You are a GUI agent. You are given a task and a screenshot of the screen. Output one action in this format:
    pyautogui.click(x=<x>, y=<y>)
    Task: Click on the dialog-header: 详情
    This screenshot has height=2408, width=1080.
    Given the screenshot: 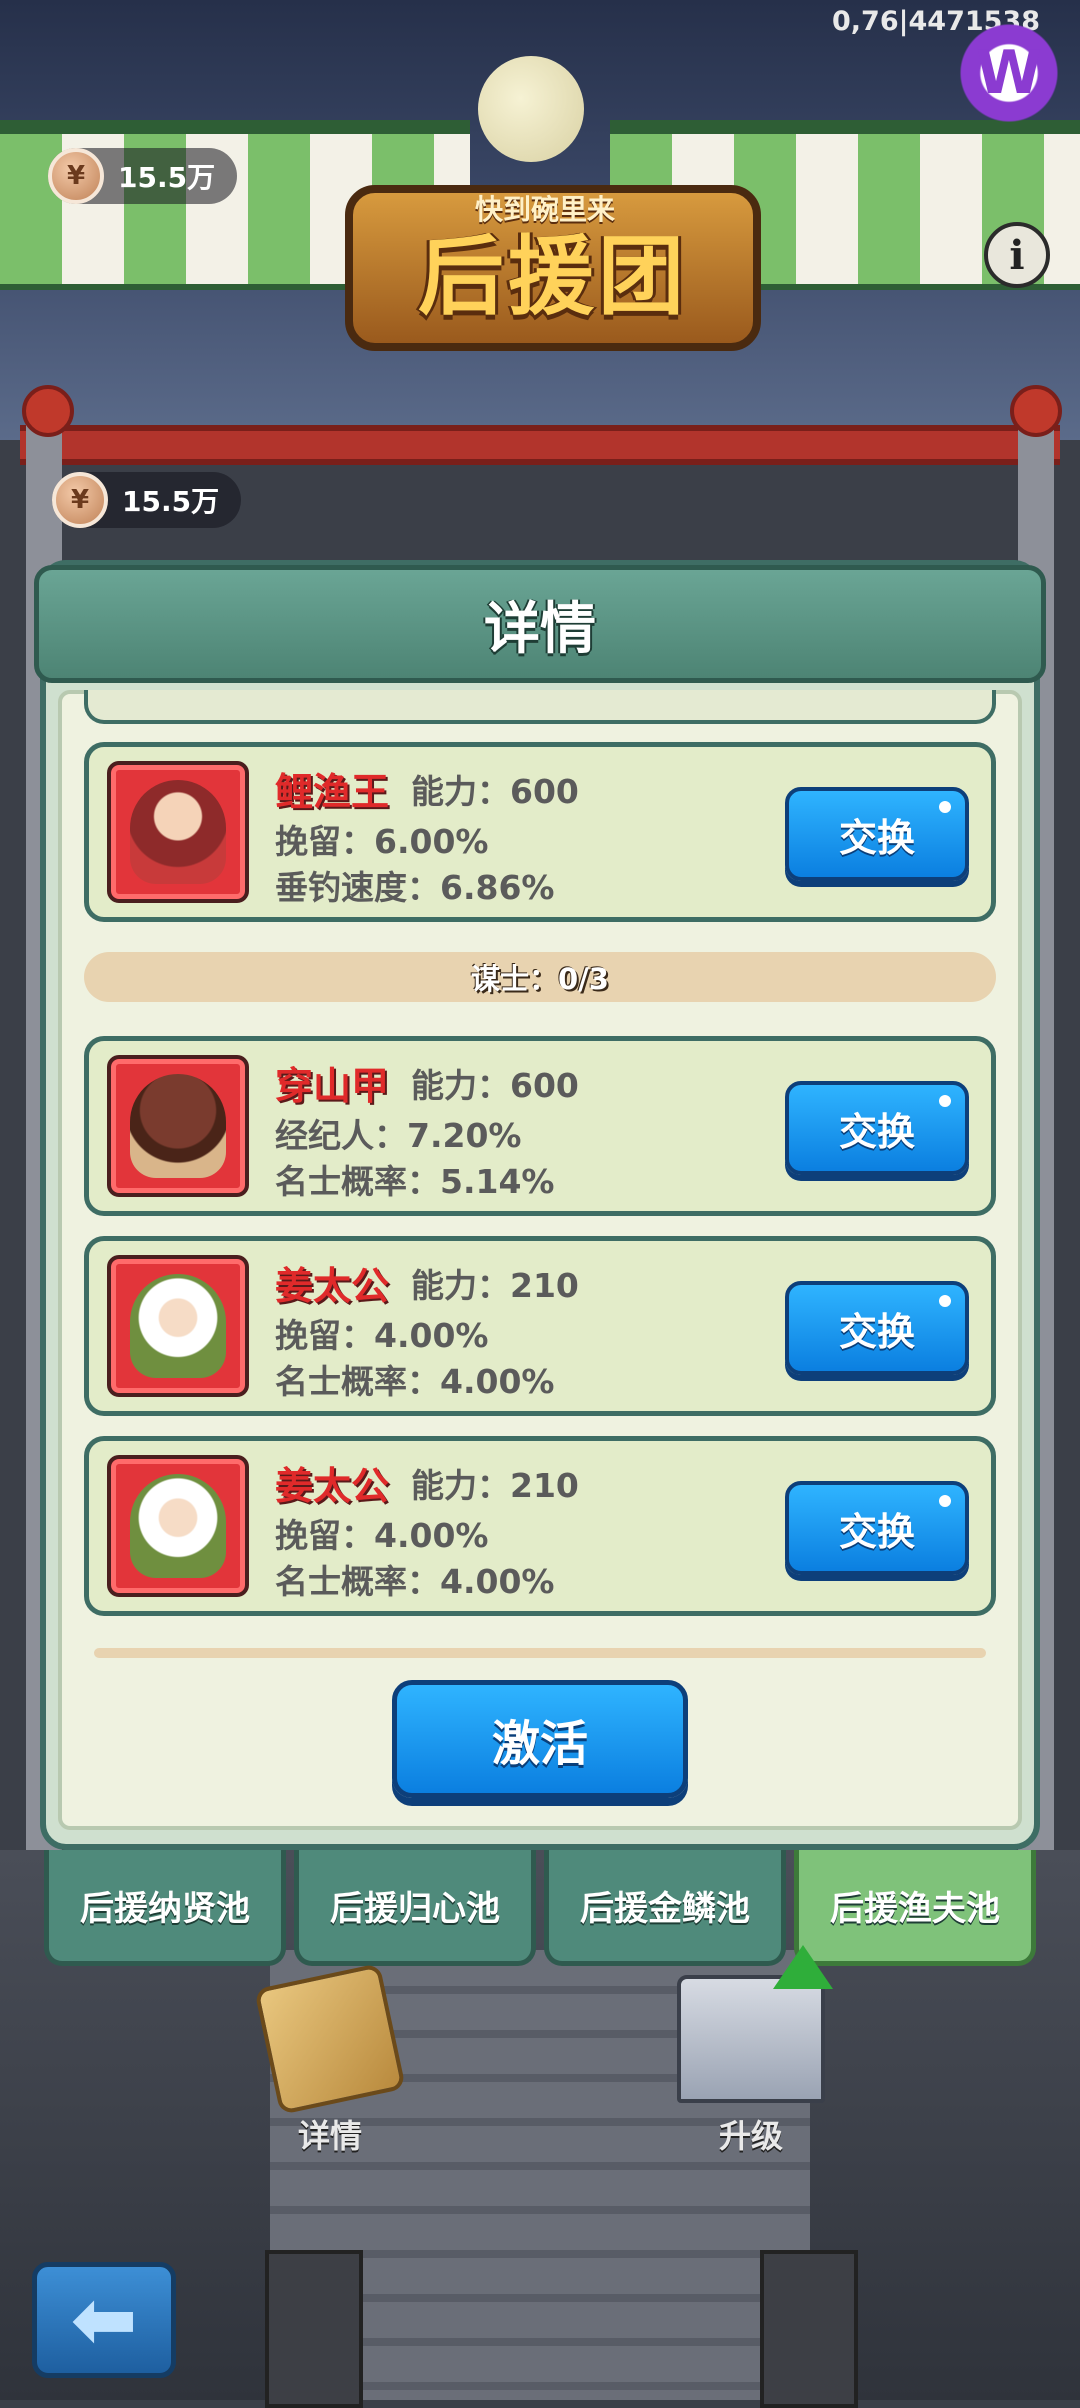 What is the action you would take?
    pyautogui.click(x=540, y=624)
    